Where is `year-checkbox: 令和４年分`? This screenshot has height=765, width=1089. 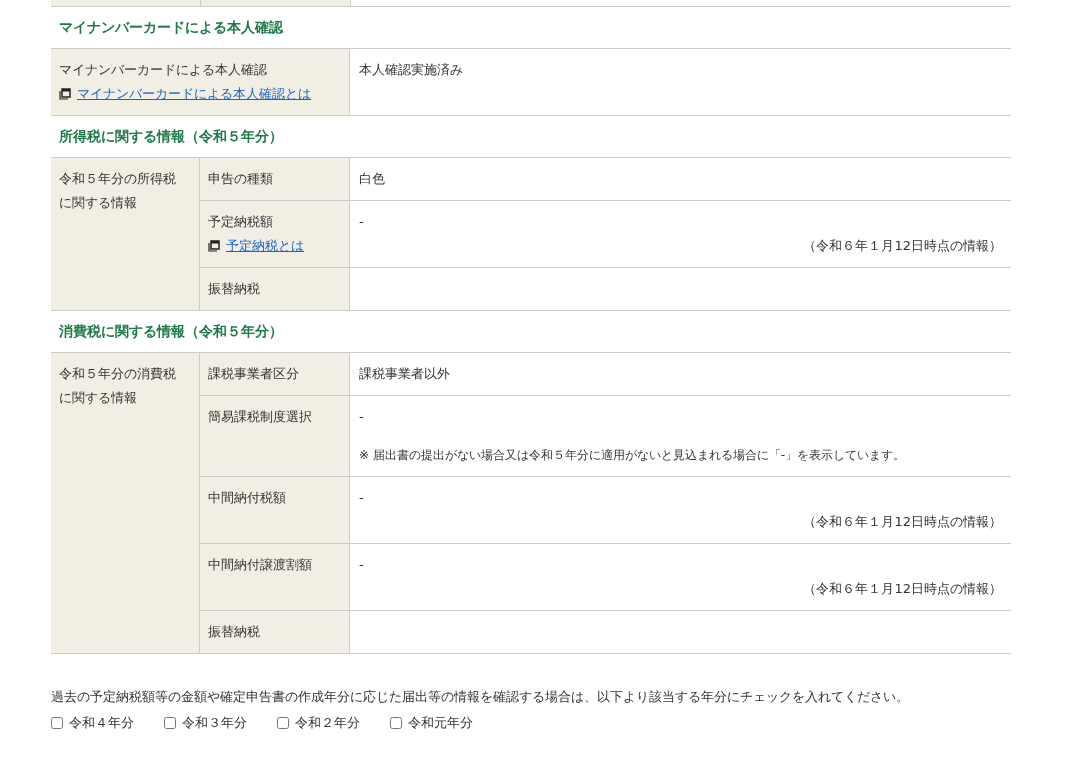 year-checkbox: 令和４年分 is located at coordinates (92, 723).